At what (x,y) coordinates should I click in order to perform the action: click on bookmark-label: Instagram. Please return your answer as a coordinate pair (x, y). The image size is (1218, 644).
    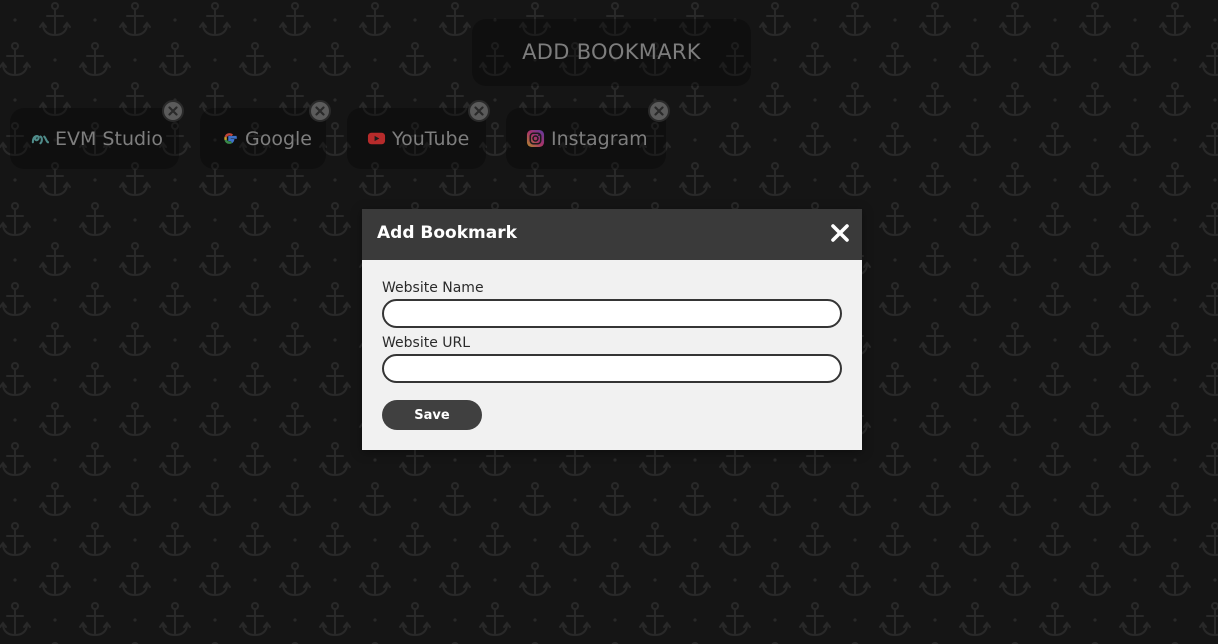
    Looking at the image, I should click on (599, 138).